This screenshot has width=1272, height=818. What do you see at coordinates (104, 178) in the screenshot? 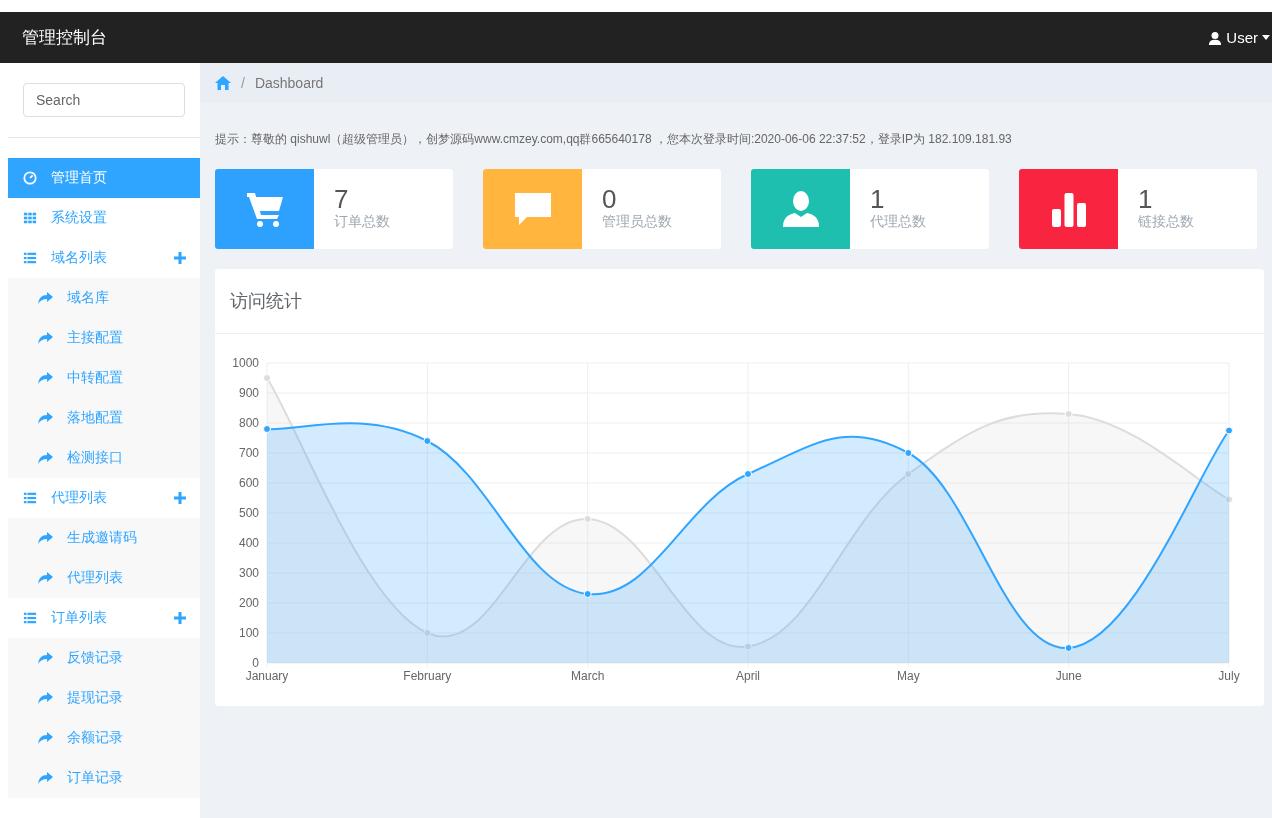
I see `sidebar-item: 管理首页` at bounding box center [104, 178].